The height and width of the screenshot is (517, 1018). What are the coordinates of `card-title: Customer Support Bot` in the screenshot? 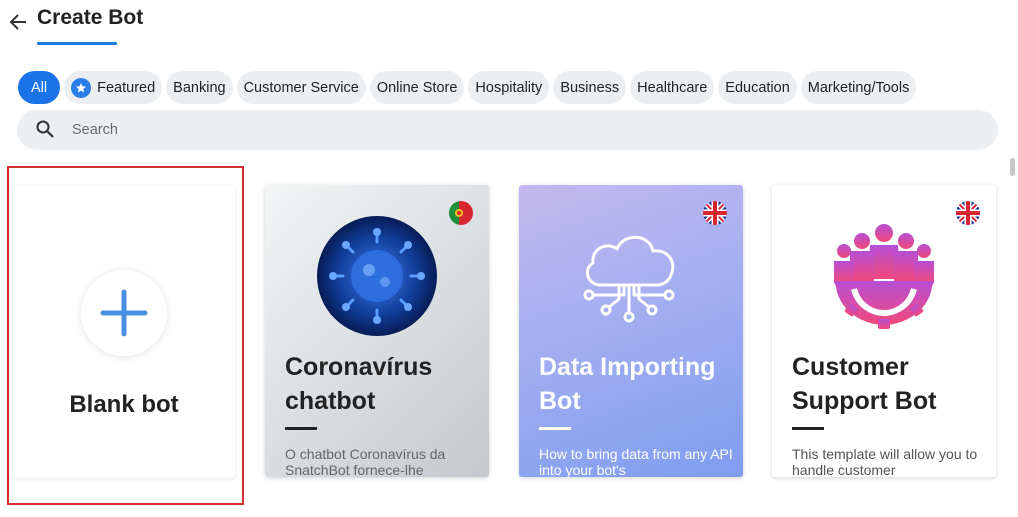 It's located at (864, 384).